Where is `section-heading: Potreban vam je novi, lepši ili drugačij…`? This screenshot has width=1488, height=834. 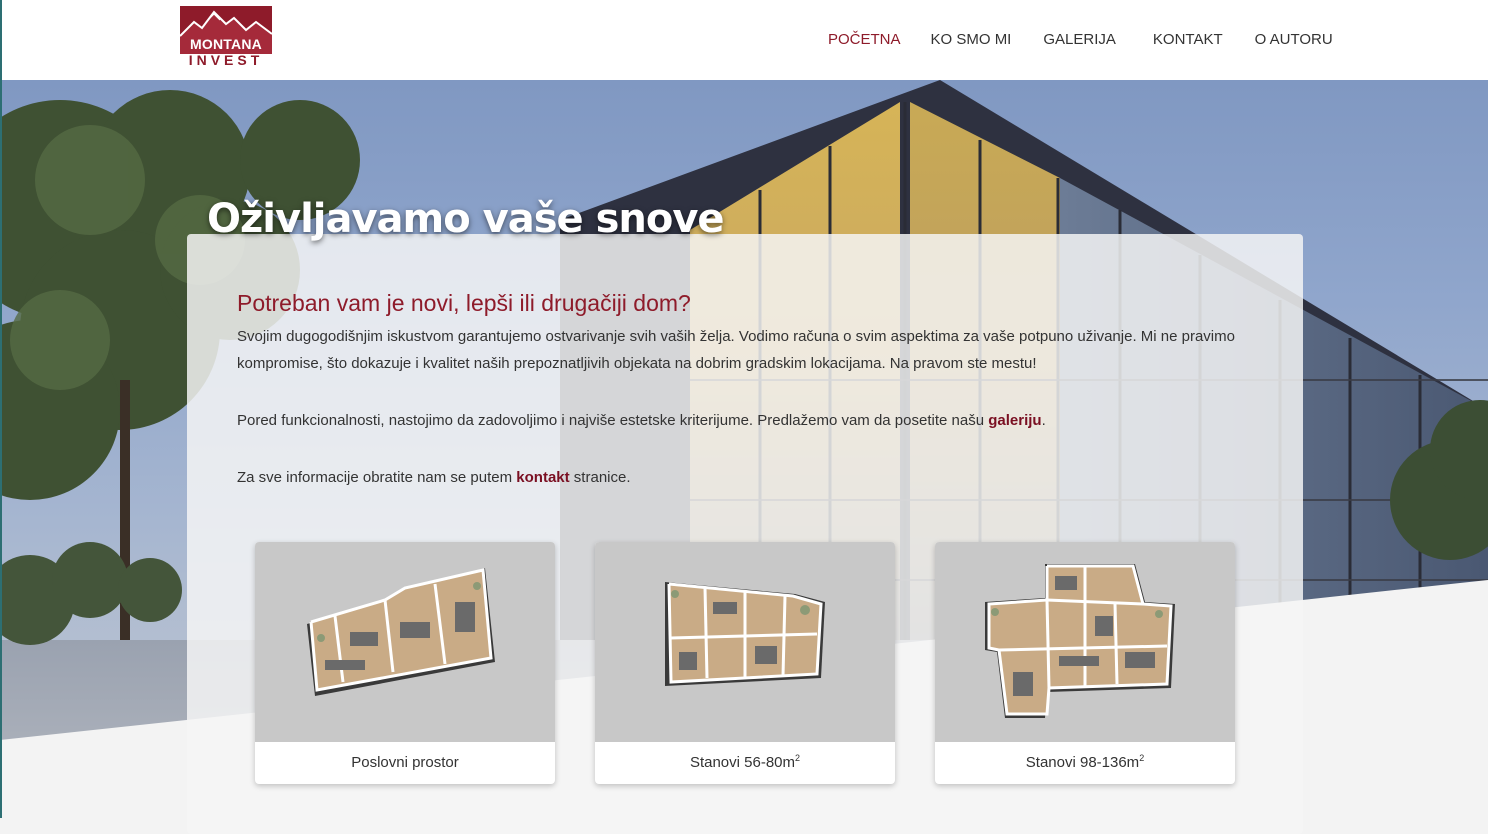
section-heading: Potreban vam je novi, lepši ili drugačij… is located at coordinates (464, 303).